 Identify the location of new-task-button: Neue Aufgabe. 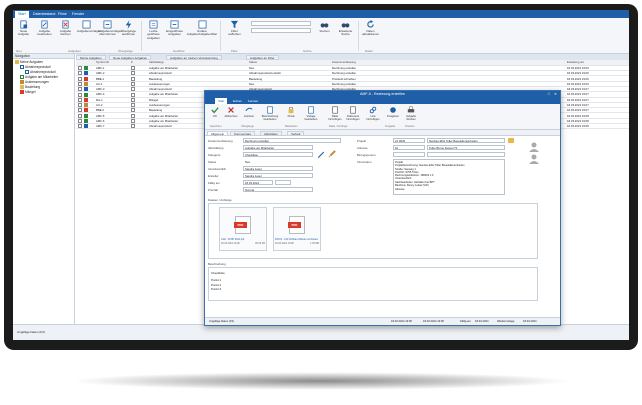
(23, 28).